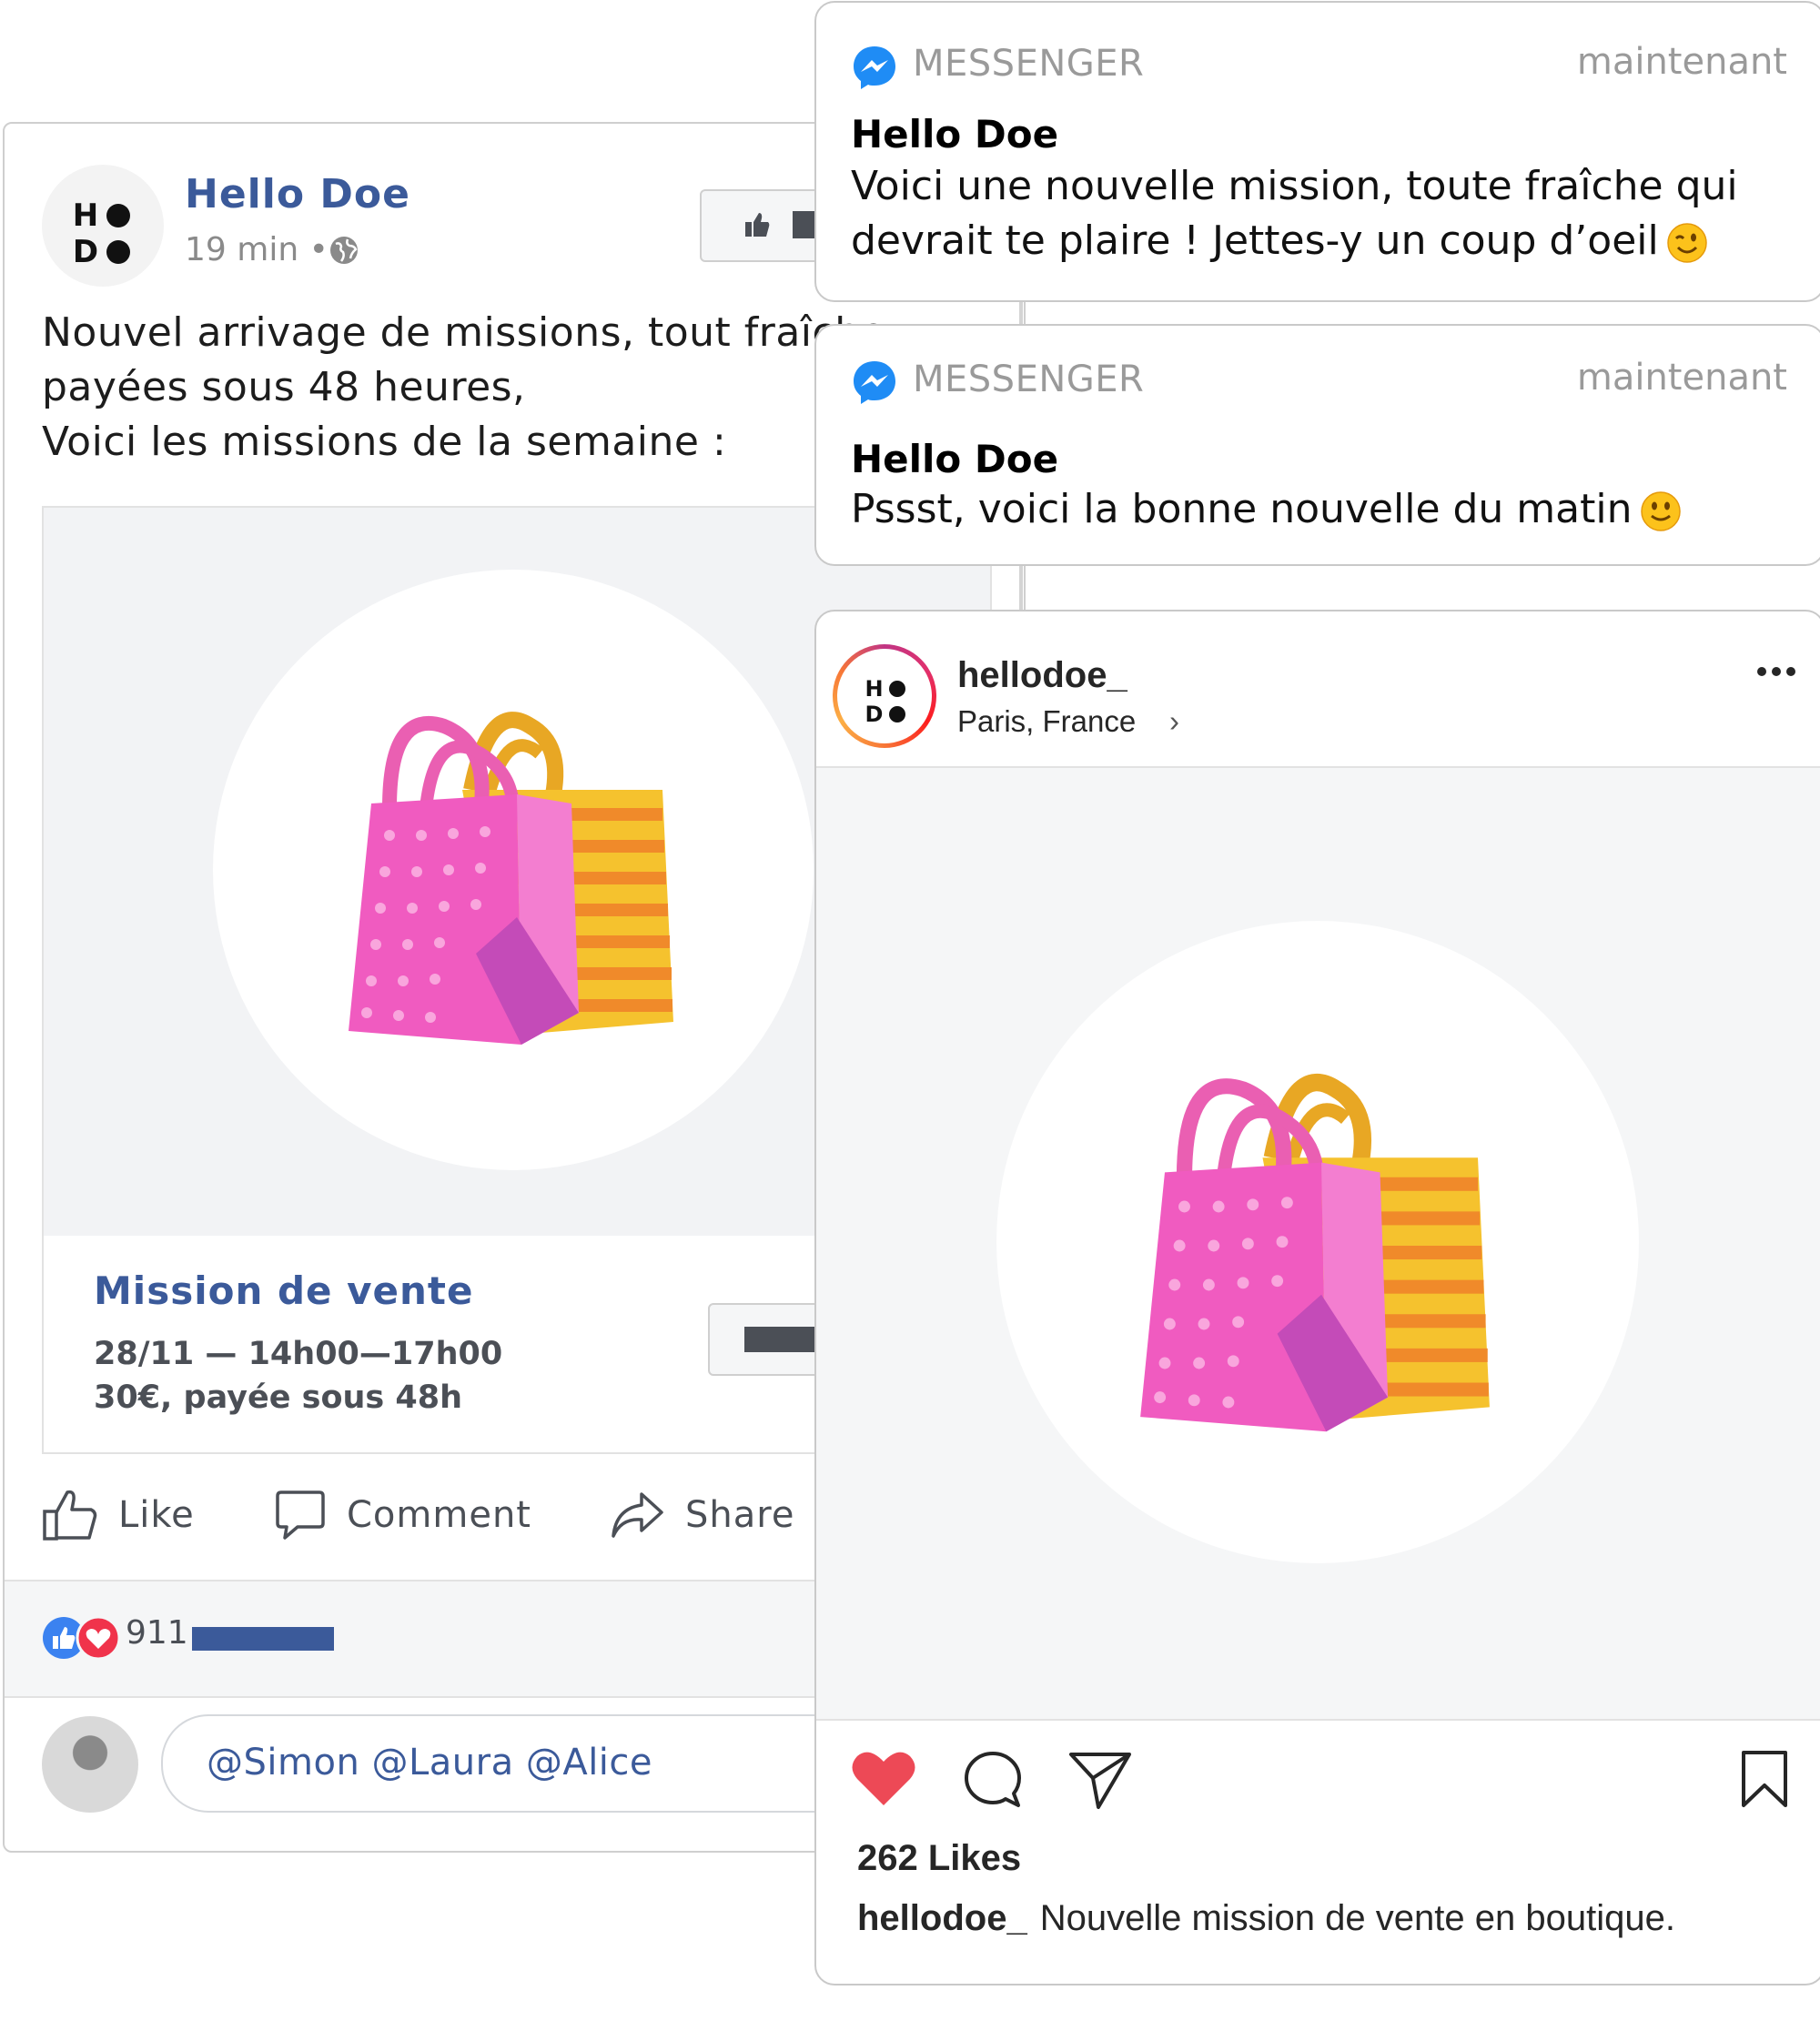 Image resolution: width=1820 pixels, height=2031 pixels. Describe the element at coordinates (1661, 511) in the screenshot. I see `slightly-smiling-face-icon` at that location.